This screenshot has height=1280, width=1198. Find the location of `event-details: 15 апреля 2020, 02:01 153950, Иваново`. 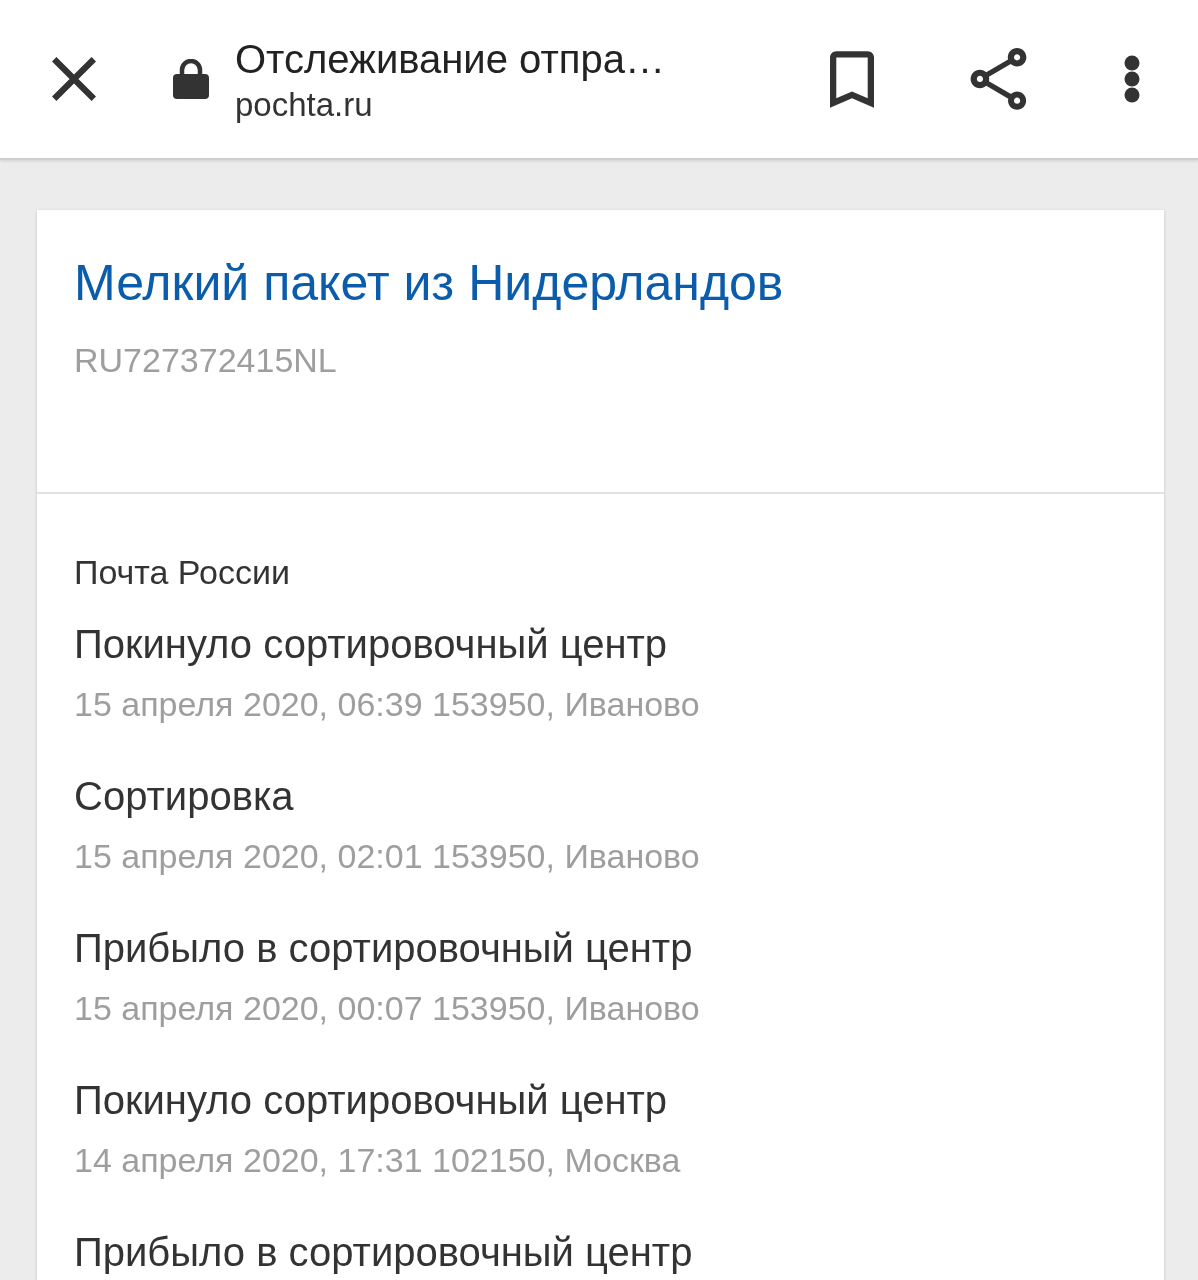

event-details: 15 апреля 2020, 02:01 153950, Иваново is located at coordinates (387, 856).